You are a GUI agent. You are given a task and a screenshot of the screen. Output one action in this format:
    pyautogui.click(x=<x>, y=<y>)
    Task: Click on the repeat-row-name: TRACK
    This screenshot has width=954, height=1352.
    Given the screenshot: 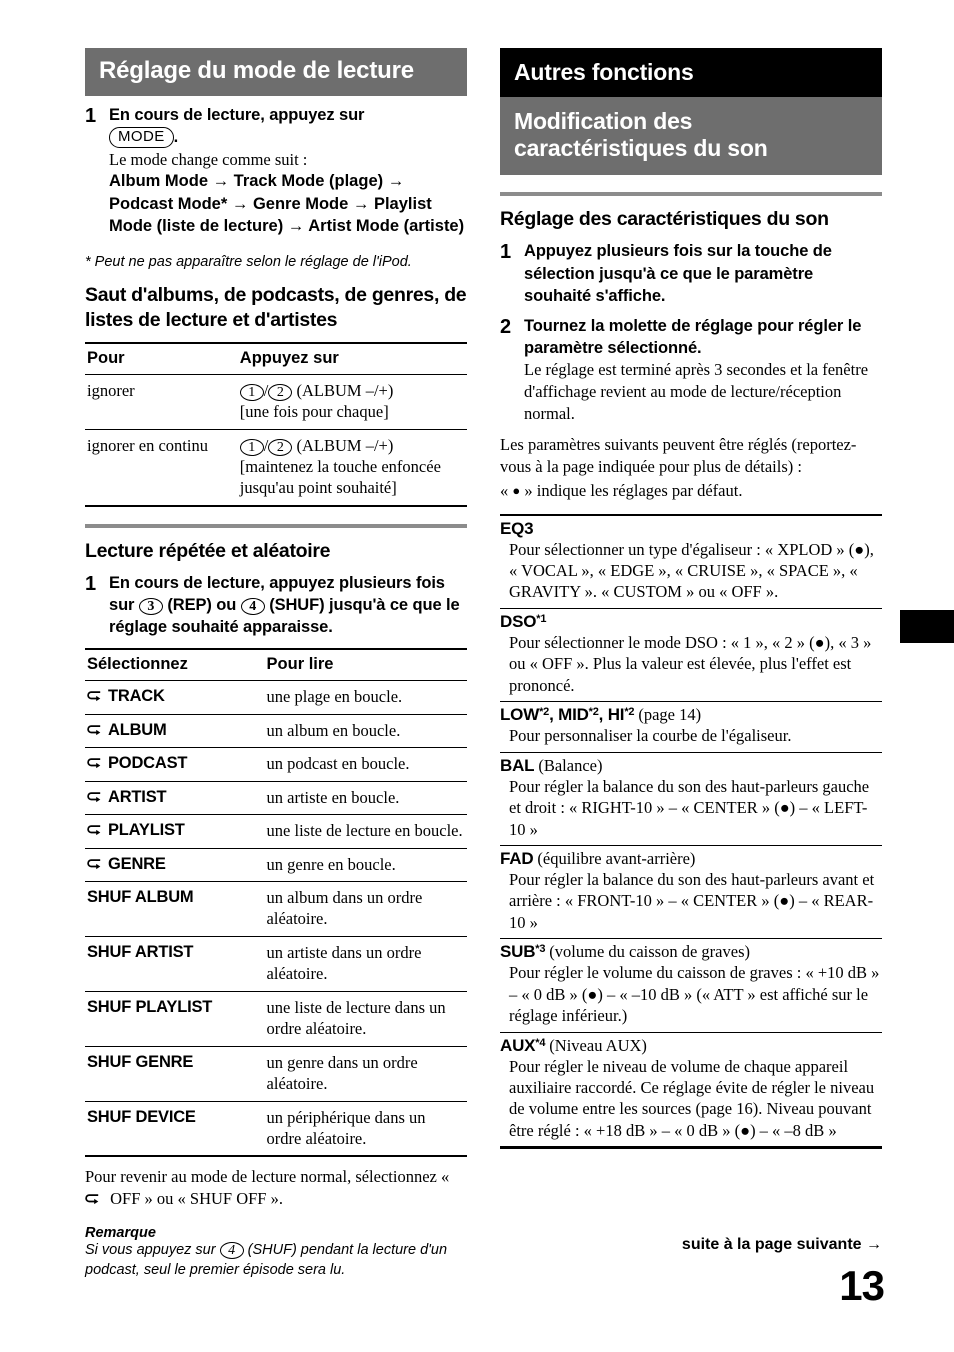 What is the action you would take?
    pyautogui.click(x=175, y=697)
    